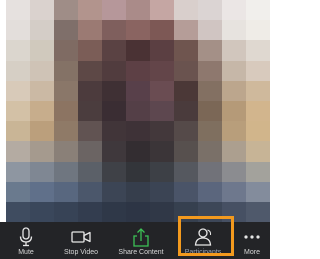 This screenshot has height=259, width=320. What do you see at coordinates (203, 237) in the screenshot?
I see `participants-icon` at bounding box center [203, 237].